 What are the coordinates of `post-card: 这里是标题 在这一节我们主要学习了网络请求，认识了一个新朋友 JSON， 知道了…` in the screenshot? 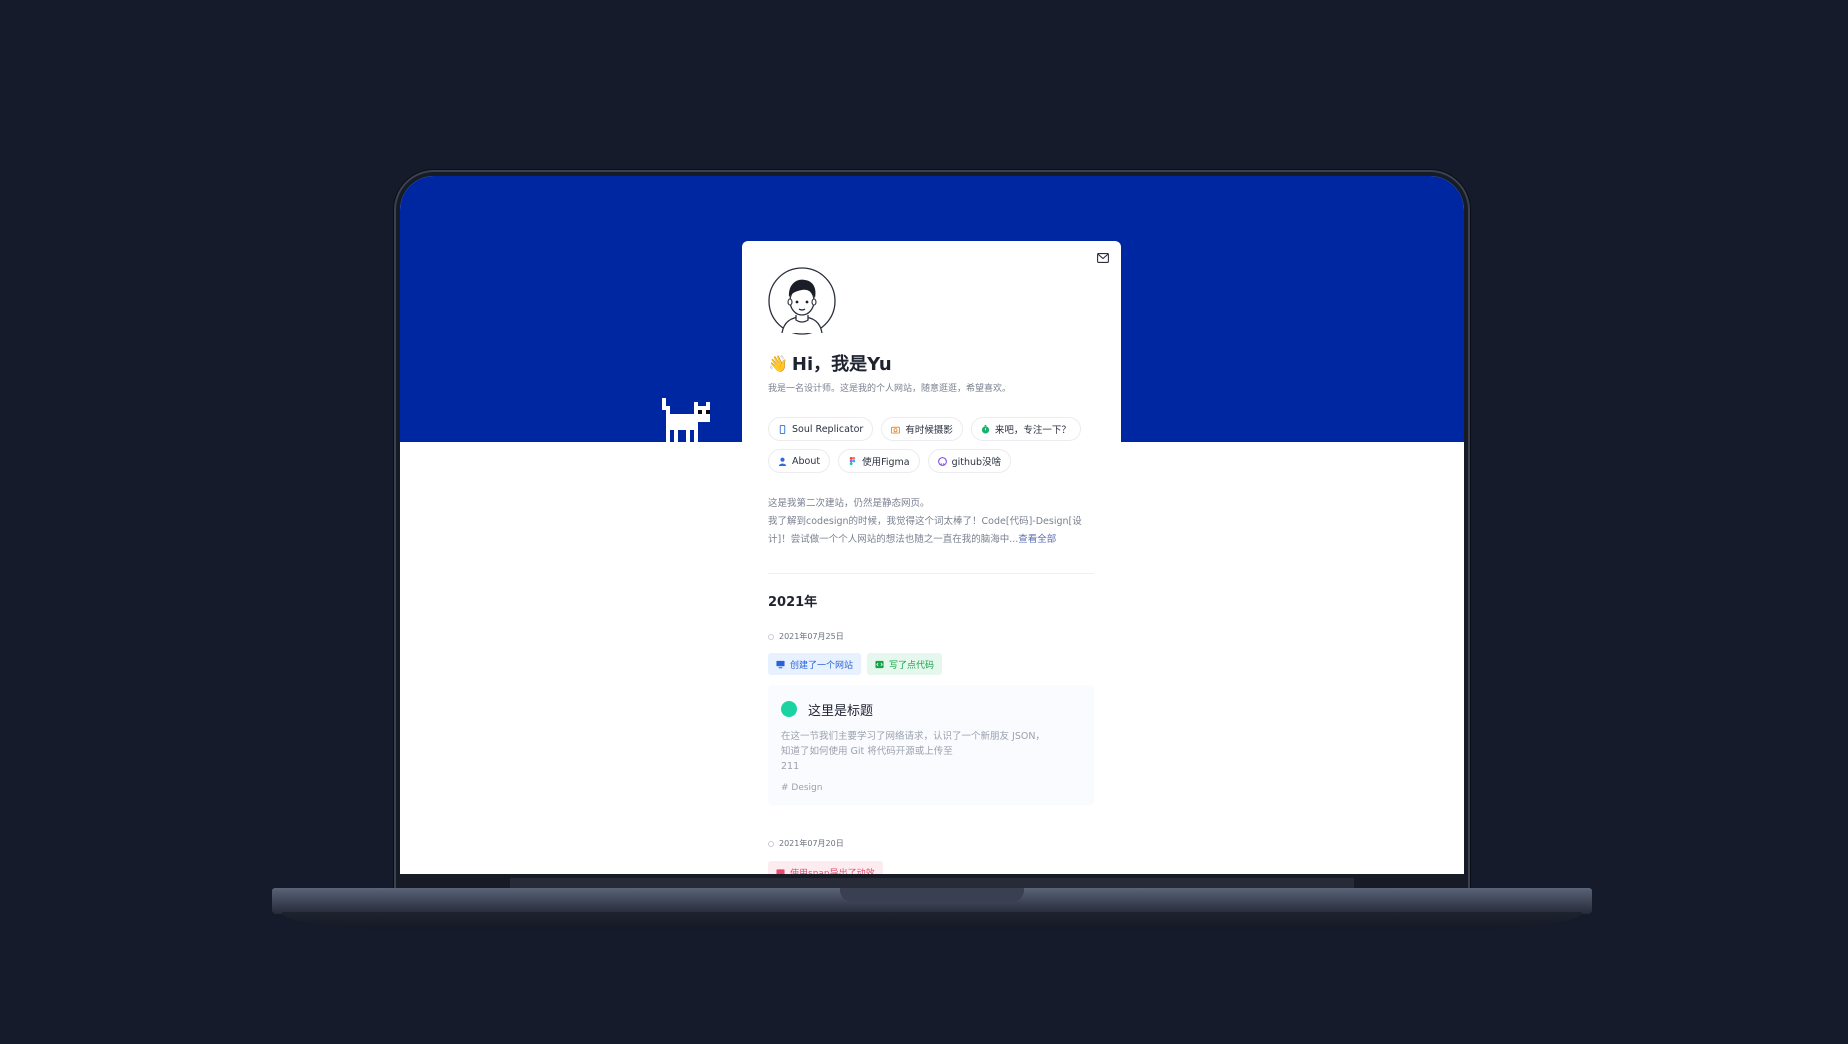 It's located at (931, 745).